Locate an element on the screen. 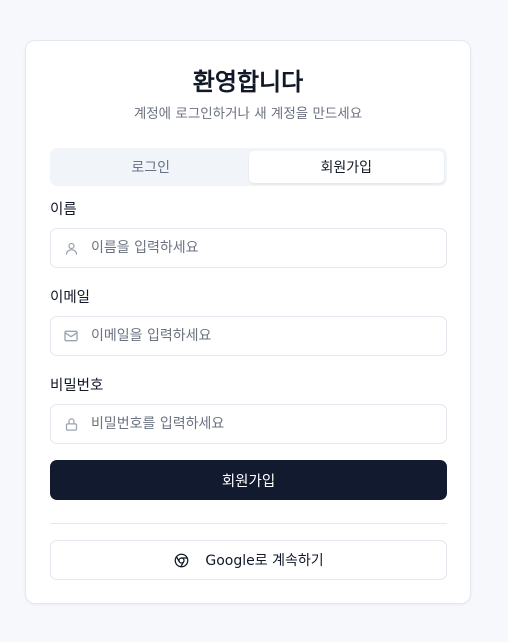  password-input is located at coordinates (268, 424).